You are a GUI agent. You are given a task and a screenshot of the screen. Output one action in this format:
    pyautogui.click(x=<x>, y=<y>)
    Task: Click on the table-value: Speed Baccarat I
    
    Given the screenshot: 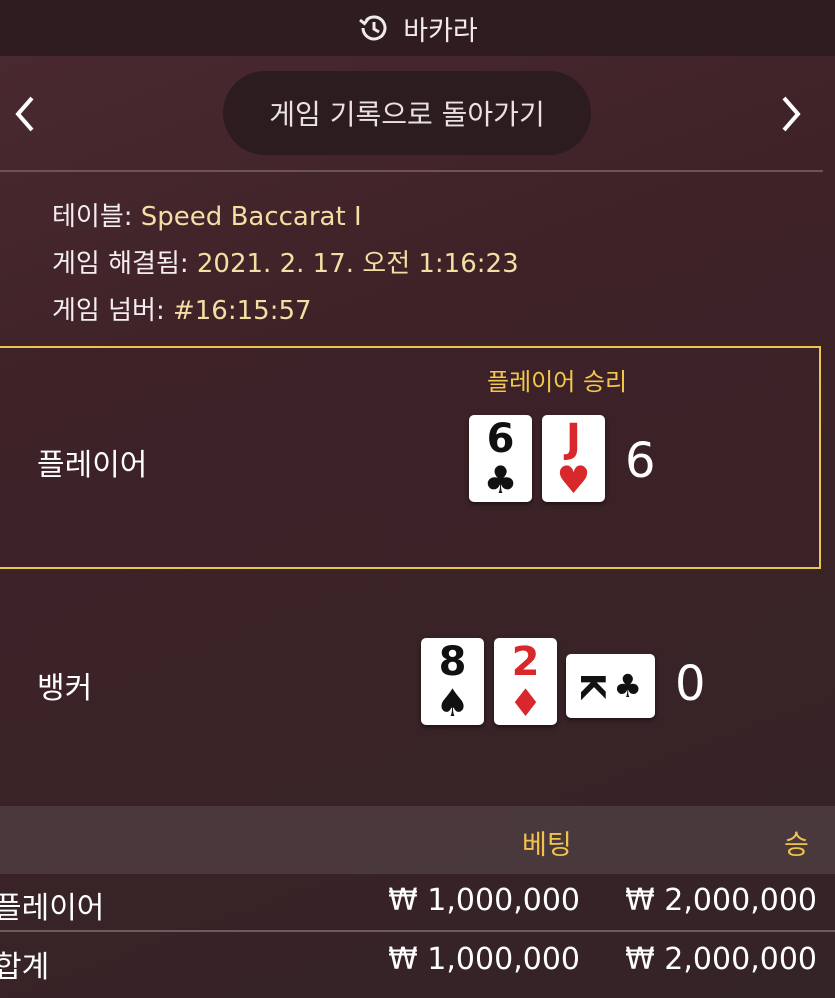 What is the action you would take?
    pyautogui.click(x=251, y=217)
    